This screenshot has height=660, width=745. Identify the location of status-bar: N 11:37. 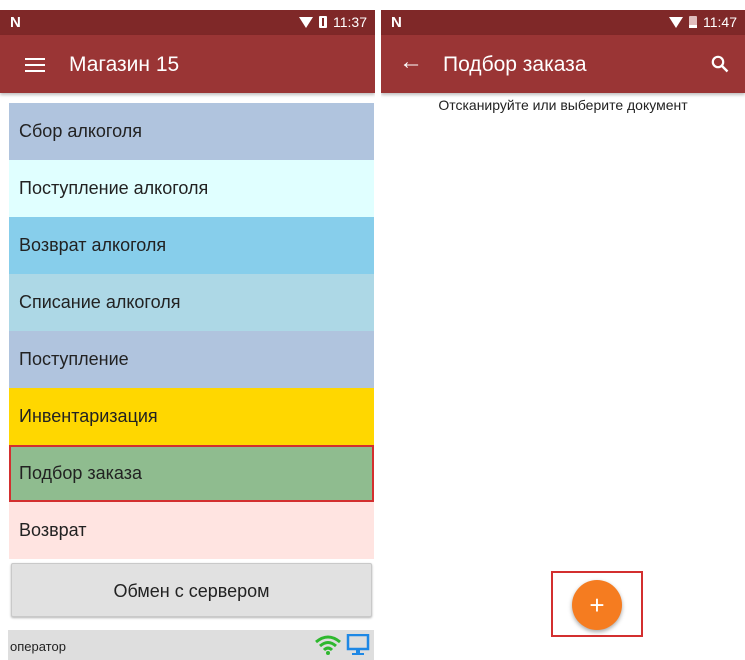
(187, 22).